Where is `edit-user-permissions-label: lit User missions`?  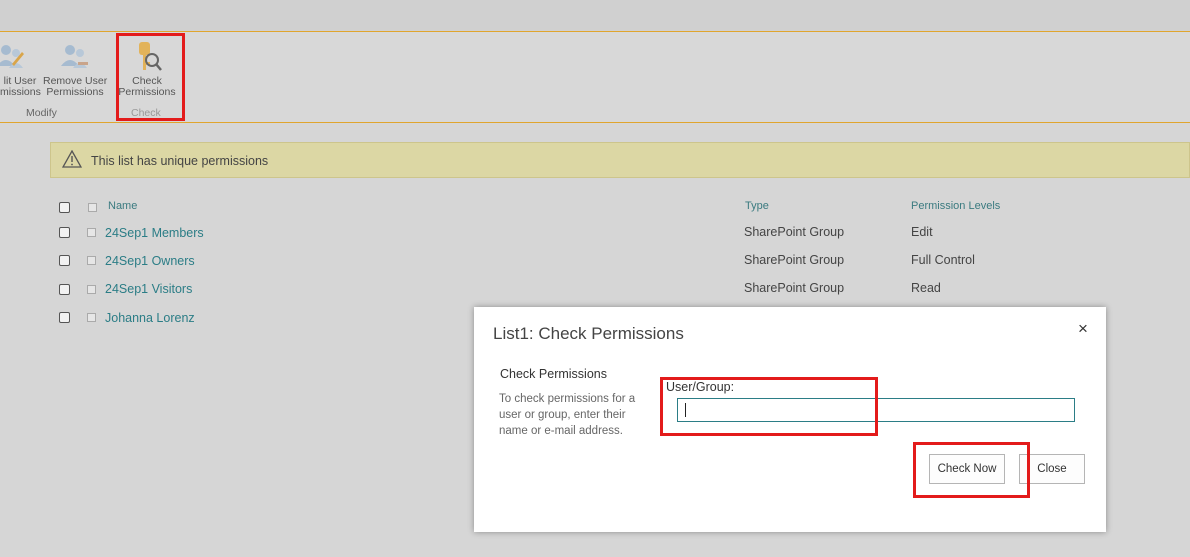
edit-user-permissions-label: lit User missions is located at coordinates (20, 86).